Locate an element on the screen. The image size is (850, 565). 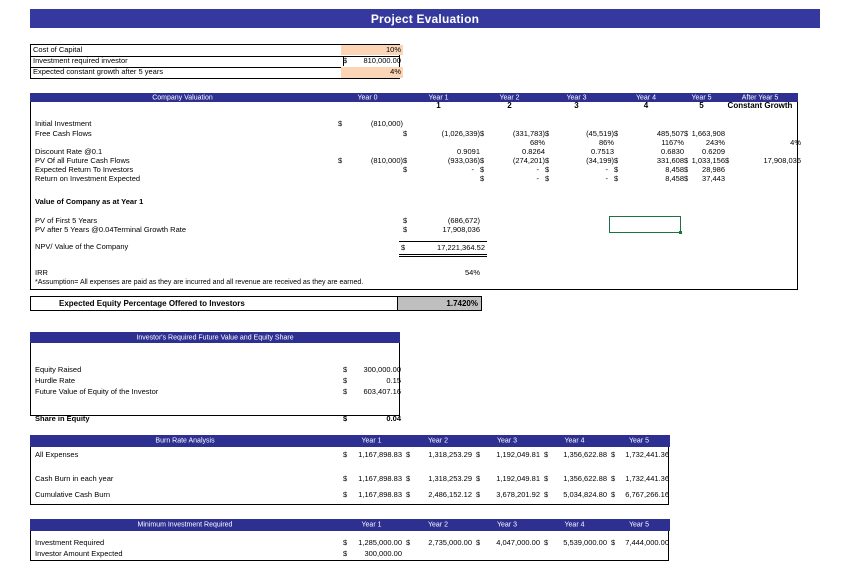
money-cell: $300,000.00 is located at coordinates (372, 554).